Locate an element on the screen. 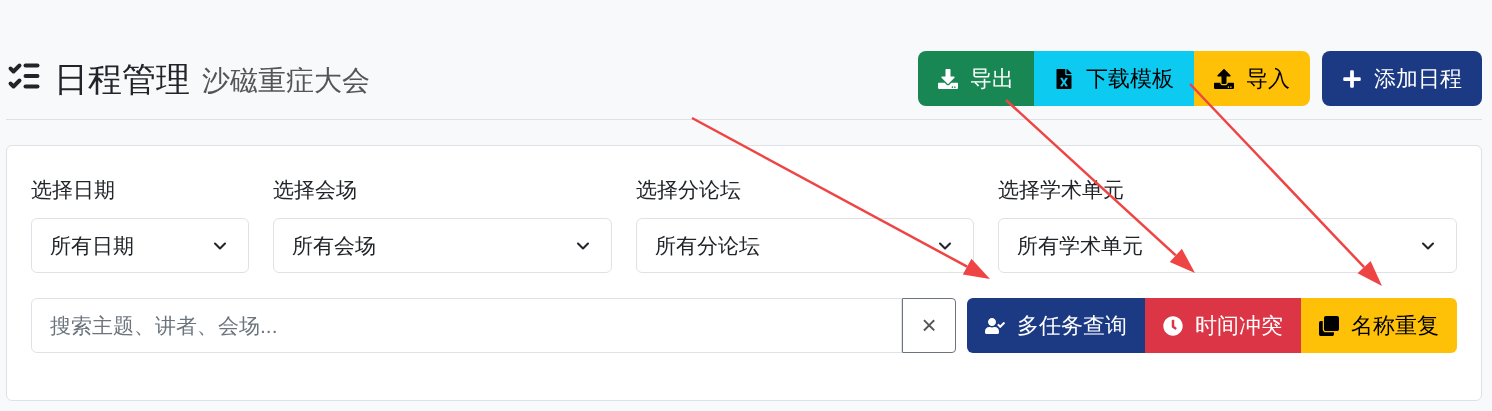  filter-label: 选择分论坛 is located at coordinates (688, 190).